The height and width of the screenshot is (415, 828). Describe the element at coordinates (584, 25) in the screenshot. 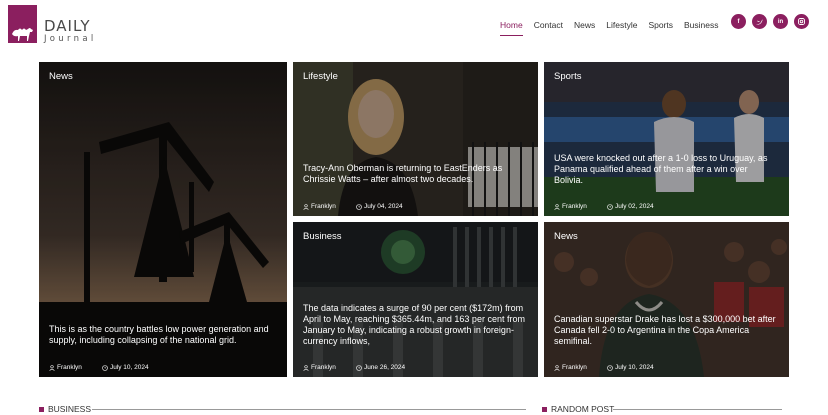

I see `nav-news: News` at that location.